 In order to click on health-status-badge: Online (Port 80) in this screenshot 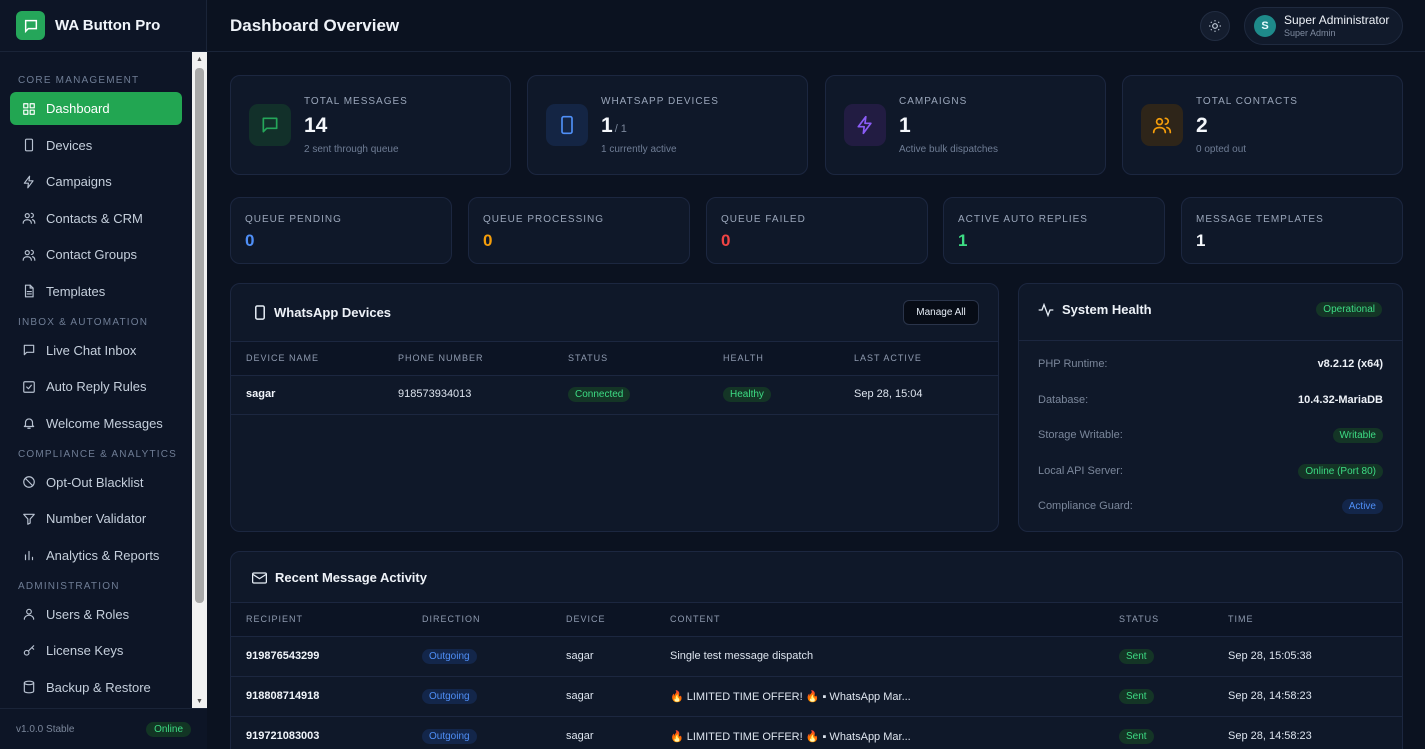, I will do `click(1340, 471)`.